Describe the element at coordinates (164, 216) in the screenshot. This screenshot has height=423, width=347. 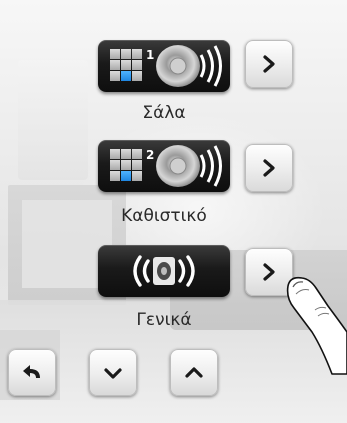
I see `zone-label: Καθιστικό` at that location.